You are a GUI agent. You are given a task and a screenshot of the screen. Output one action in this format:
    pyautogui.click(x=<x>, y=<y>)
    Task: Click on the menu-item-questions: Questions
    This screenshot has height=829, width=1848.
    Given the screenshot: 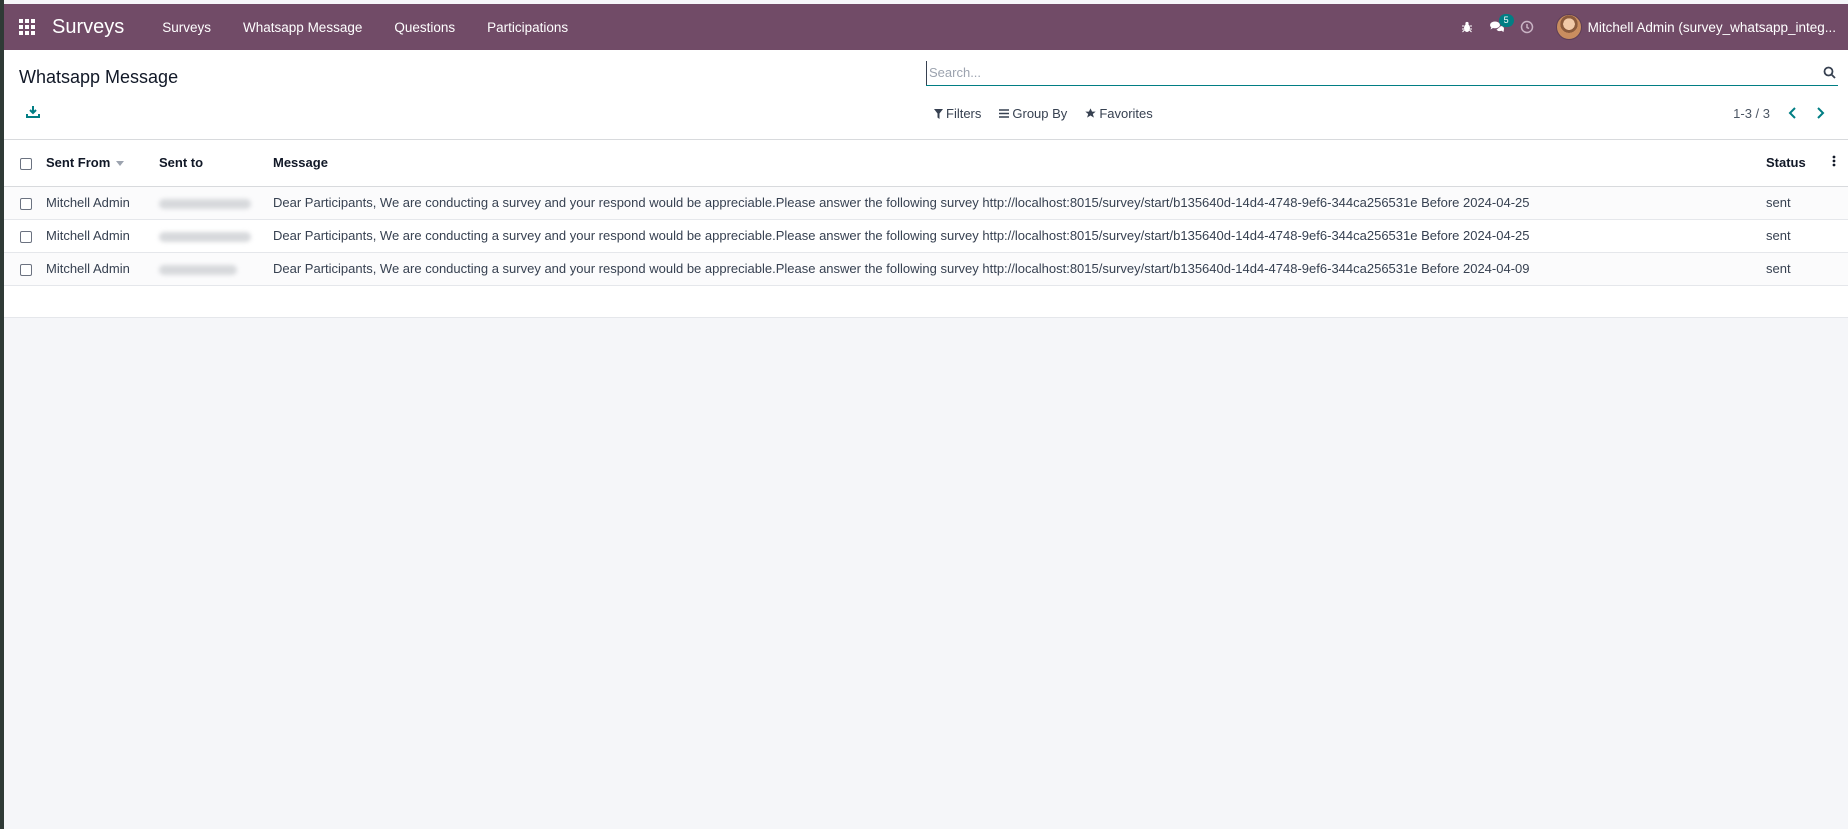 What is the action you would take?
    pyautogui.click(x=424, y=27)
    